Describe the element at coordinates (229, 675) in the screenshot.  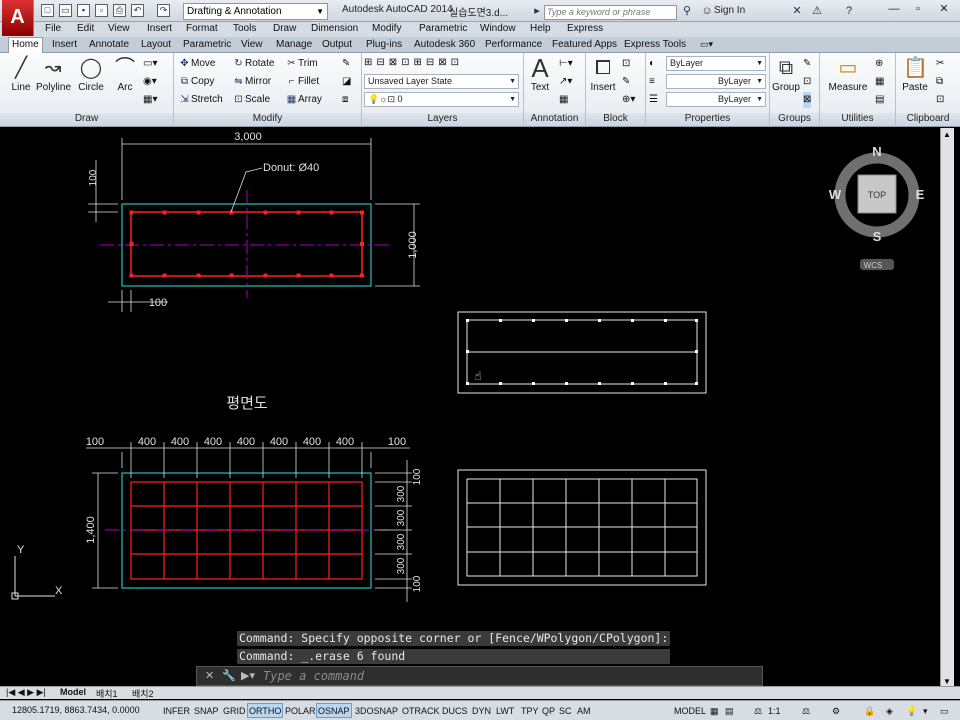
I see `customize-icon: 🔧` at that location.